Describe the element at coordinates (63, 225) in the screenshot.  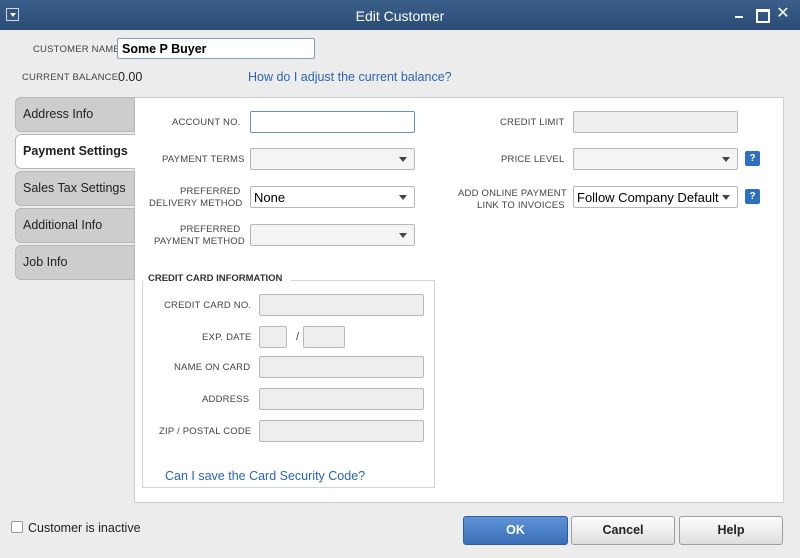
I see `tab-label: Additional Info` at that location.